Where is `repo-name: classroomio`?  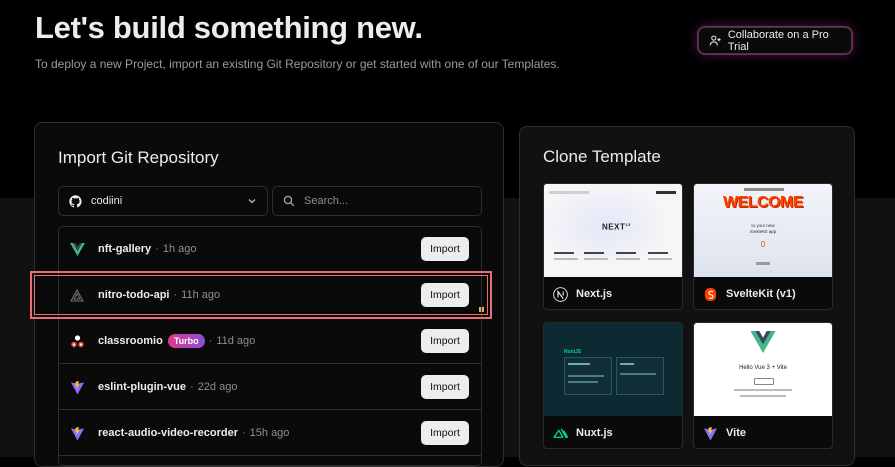
repo-name: classroomio is located at coordinates (130, 341).